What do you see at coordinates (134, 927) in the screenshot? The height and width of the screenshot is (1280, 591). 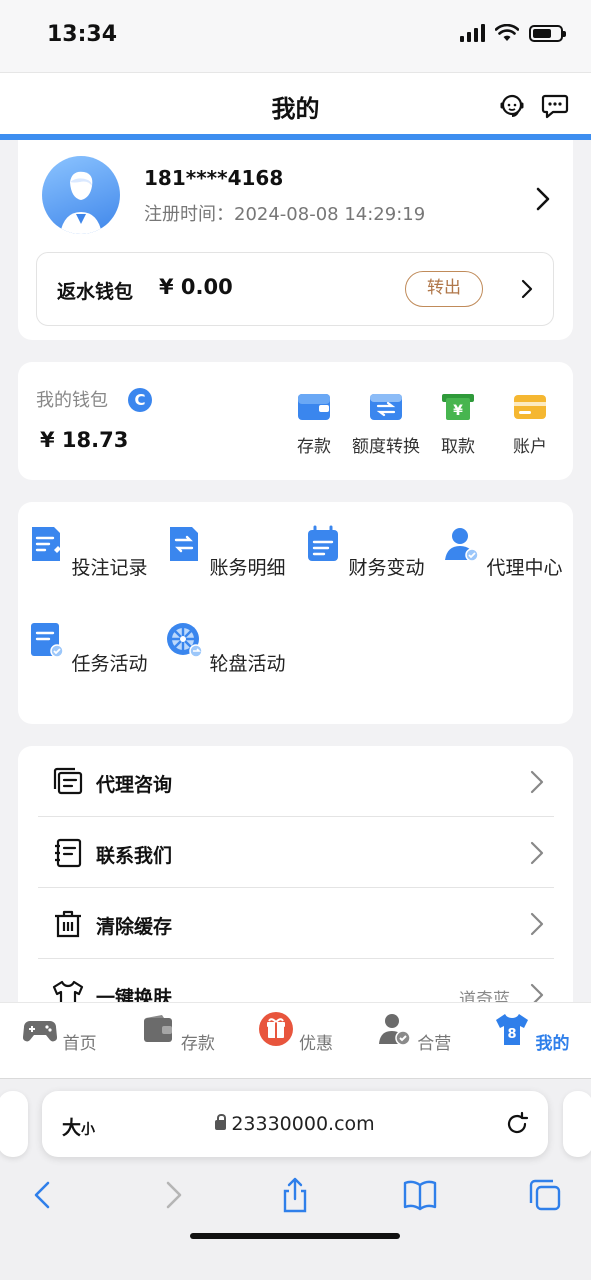 I see `menu-label-clear-cache: 清除缓存` at bounding box center [134, 927].